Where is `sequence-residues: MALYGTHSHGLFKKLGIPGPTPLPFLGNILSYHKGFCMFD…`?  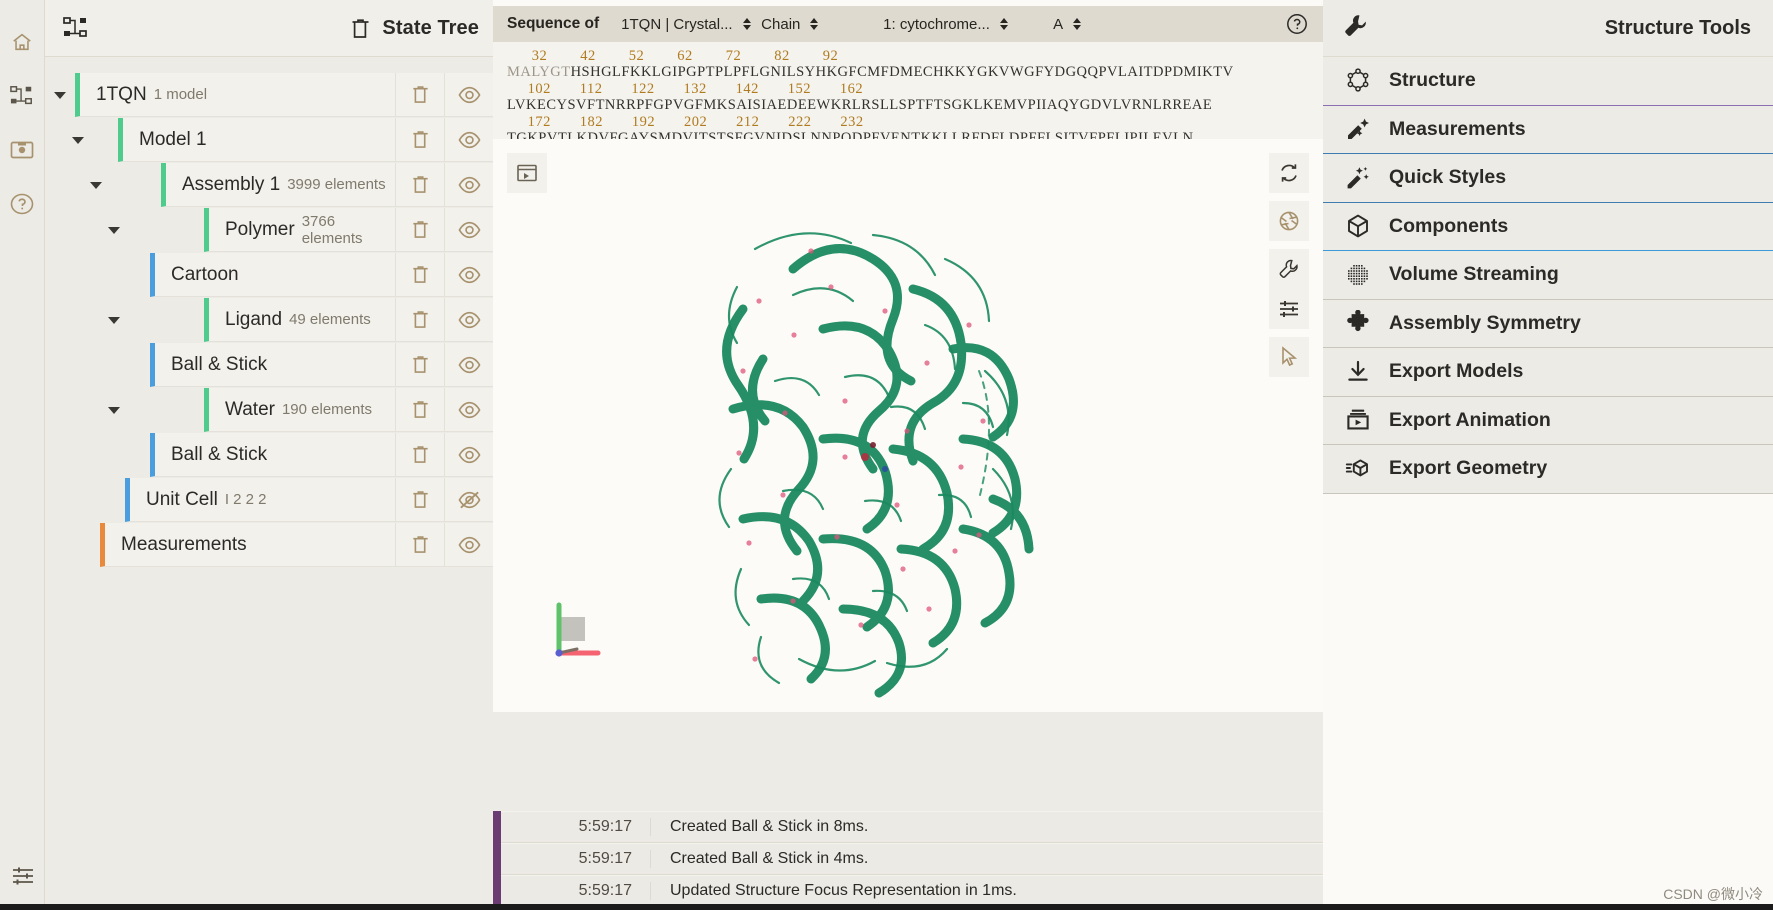
sequence-residues: MALYGTHSHGLFKKLGIPGPTPLPFLGNILSYHKGFCMFD… is located at coordinates (915, 72).